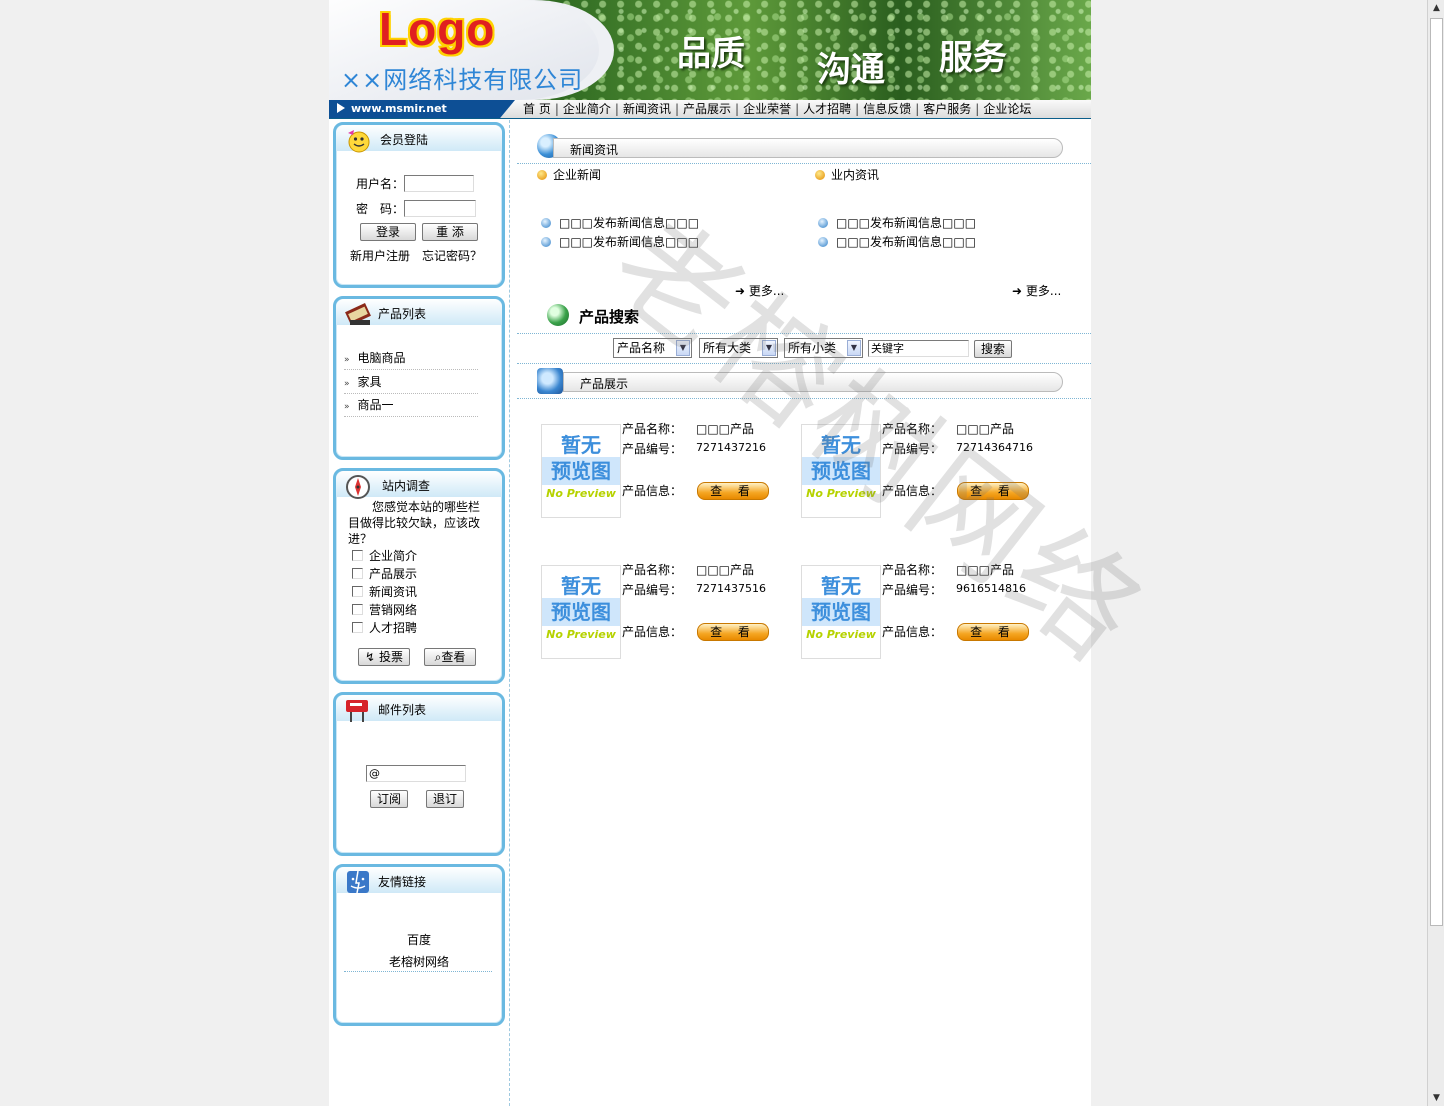 Image resolution: width=1444 pixels, height=1106 pixels. Describe the element at coordinates (738, 348) in the screenshot. I see `category-select: 所有大类 ▼` at that location.